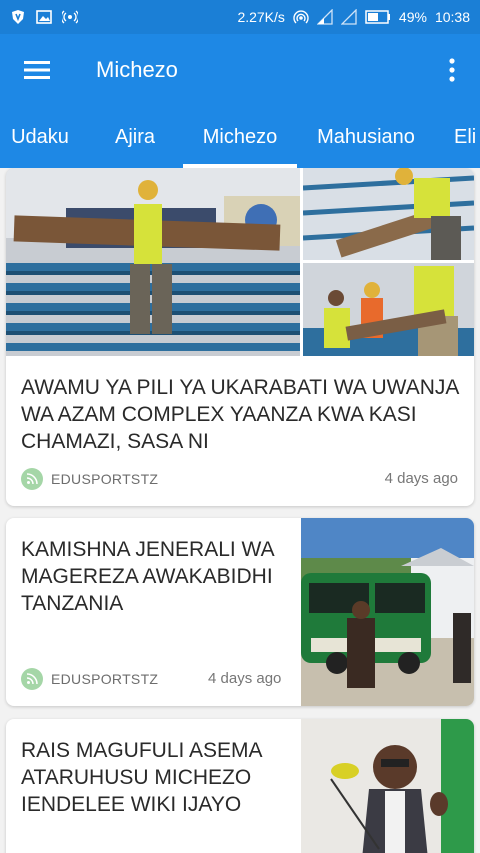  I want to click on gallery-icon, so click(44, 17).